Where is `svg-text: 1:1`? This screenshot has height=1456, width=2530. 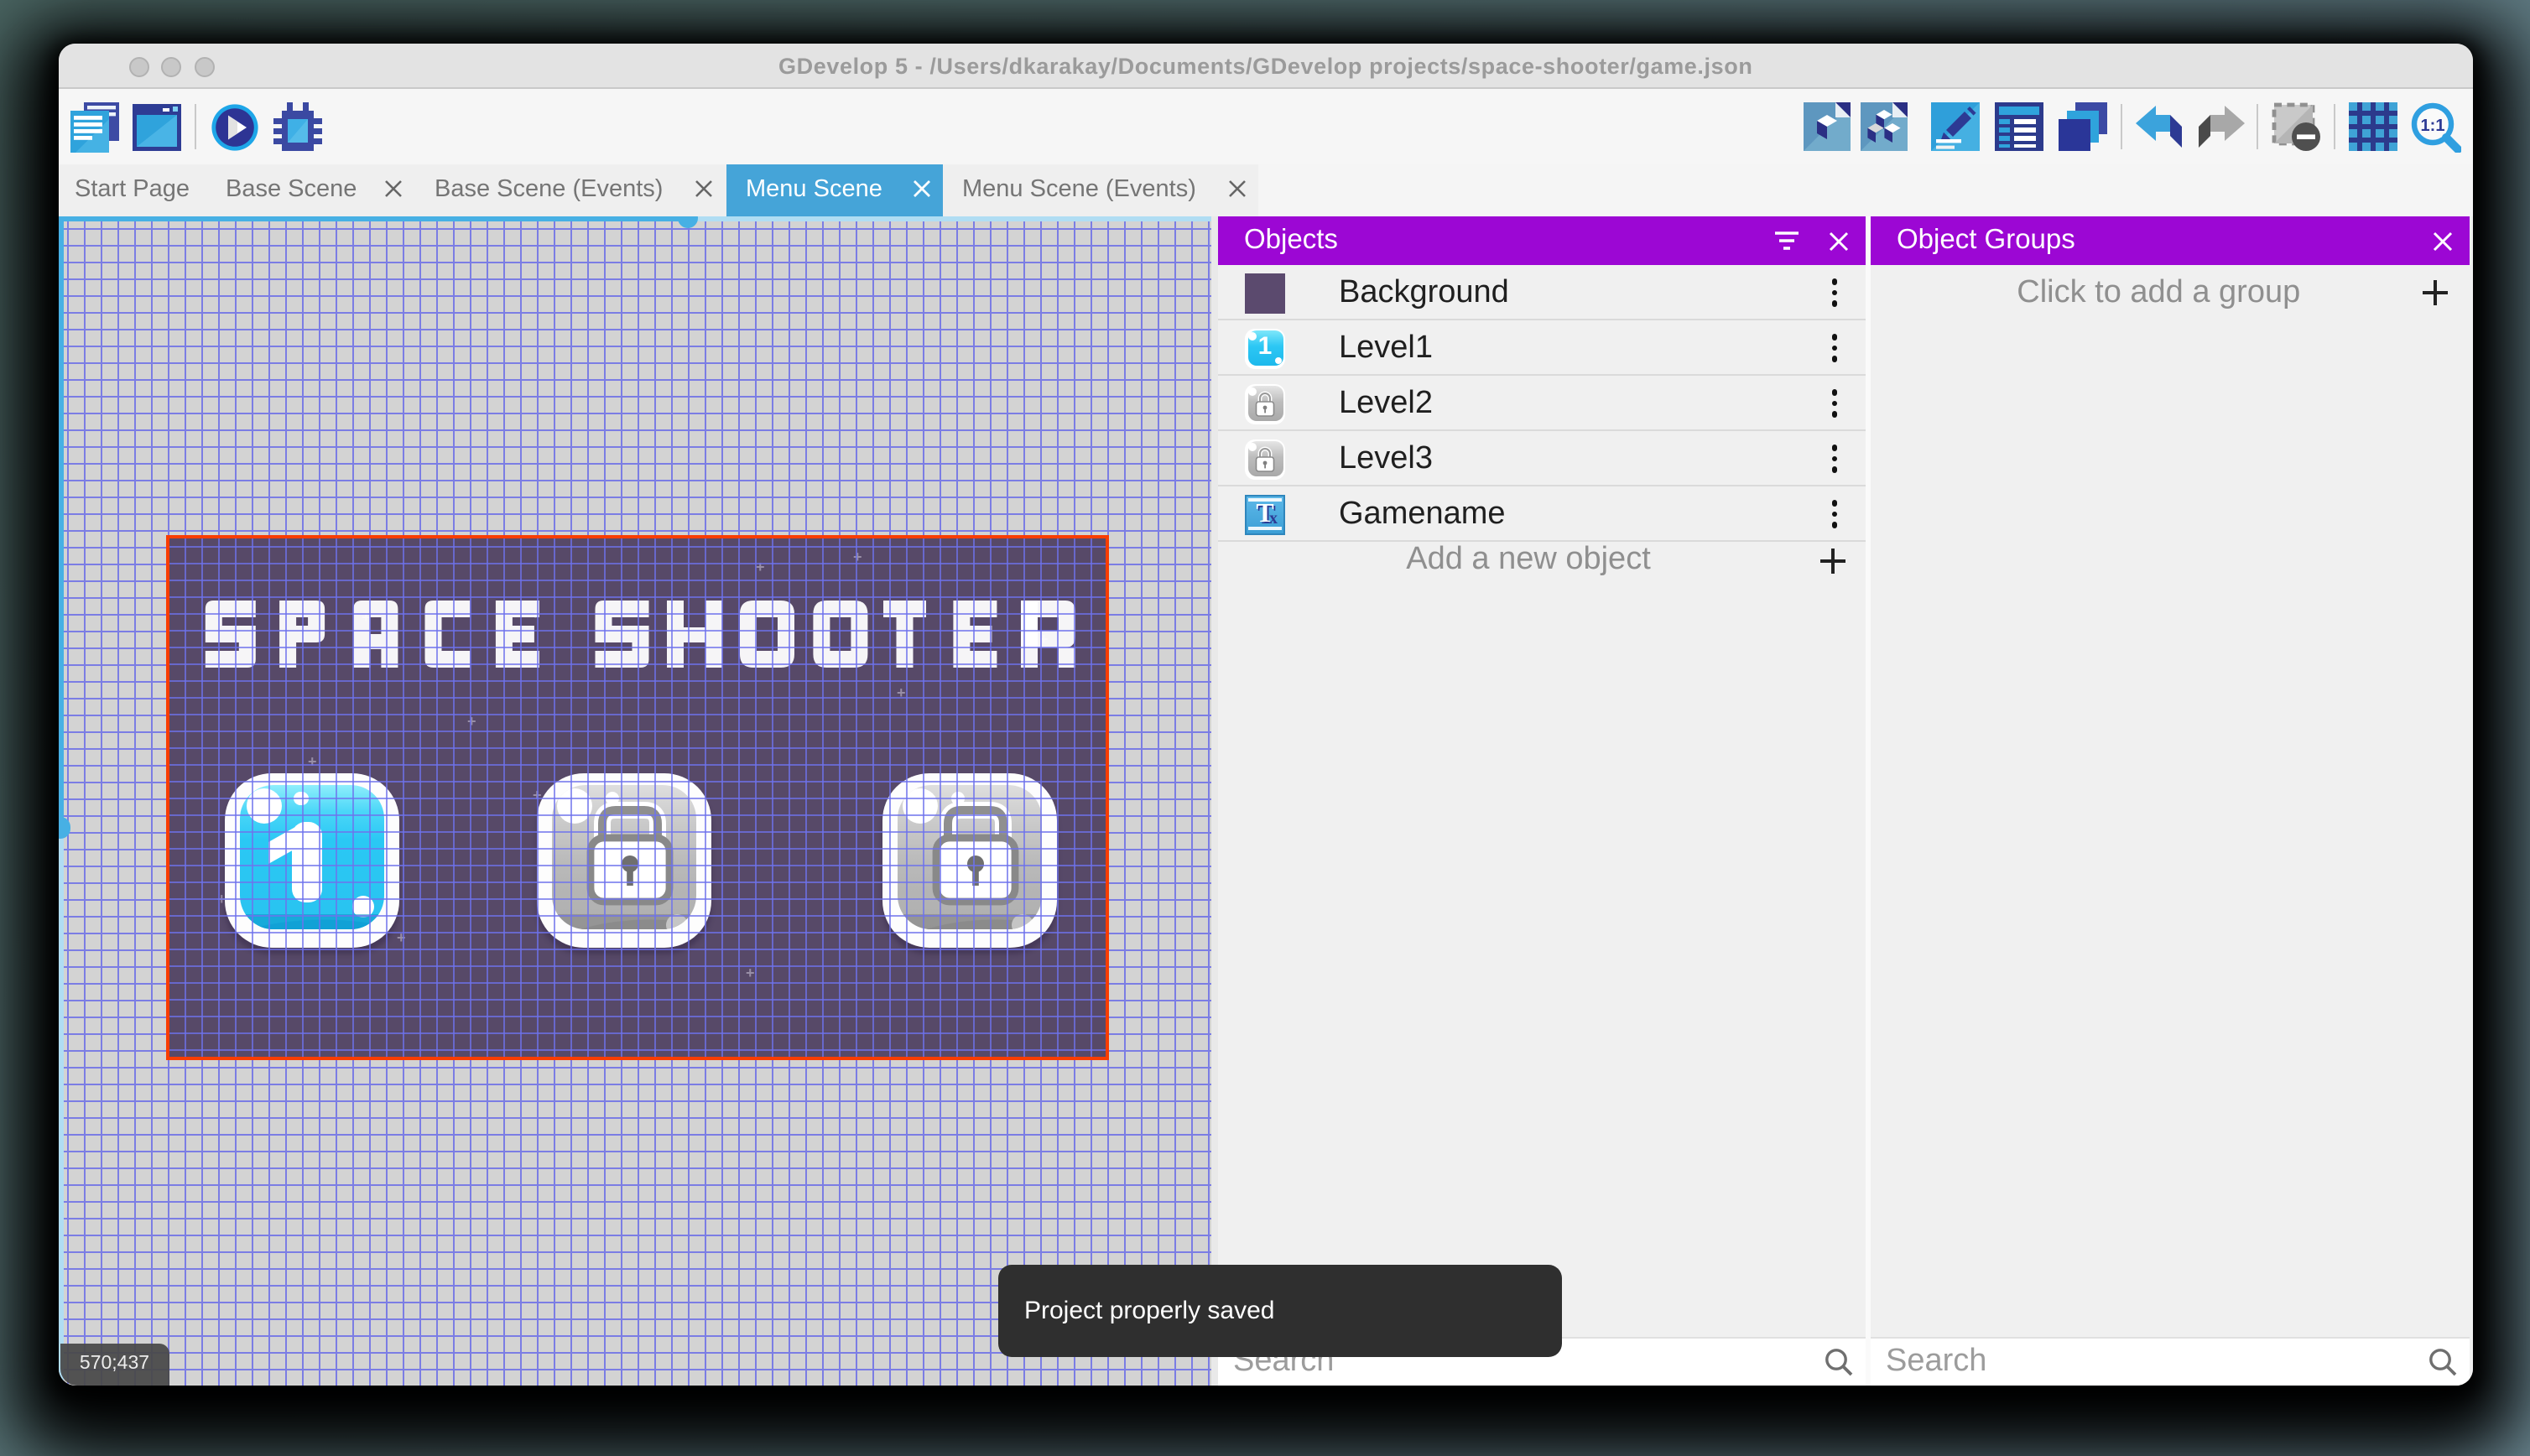
svg-text: 1:1 is located at coordinates (2433, 125).